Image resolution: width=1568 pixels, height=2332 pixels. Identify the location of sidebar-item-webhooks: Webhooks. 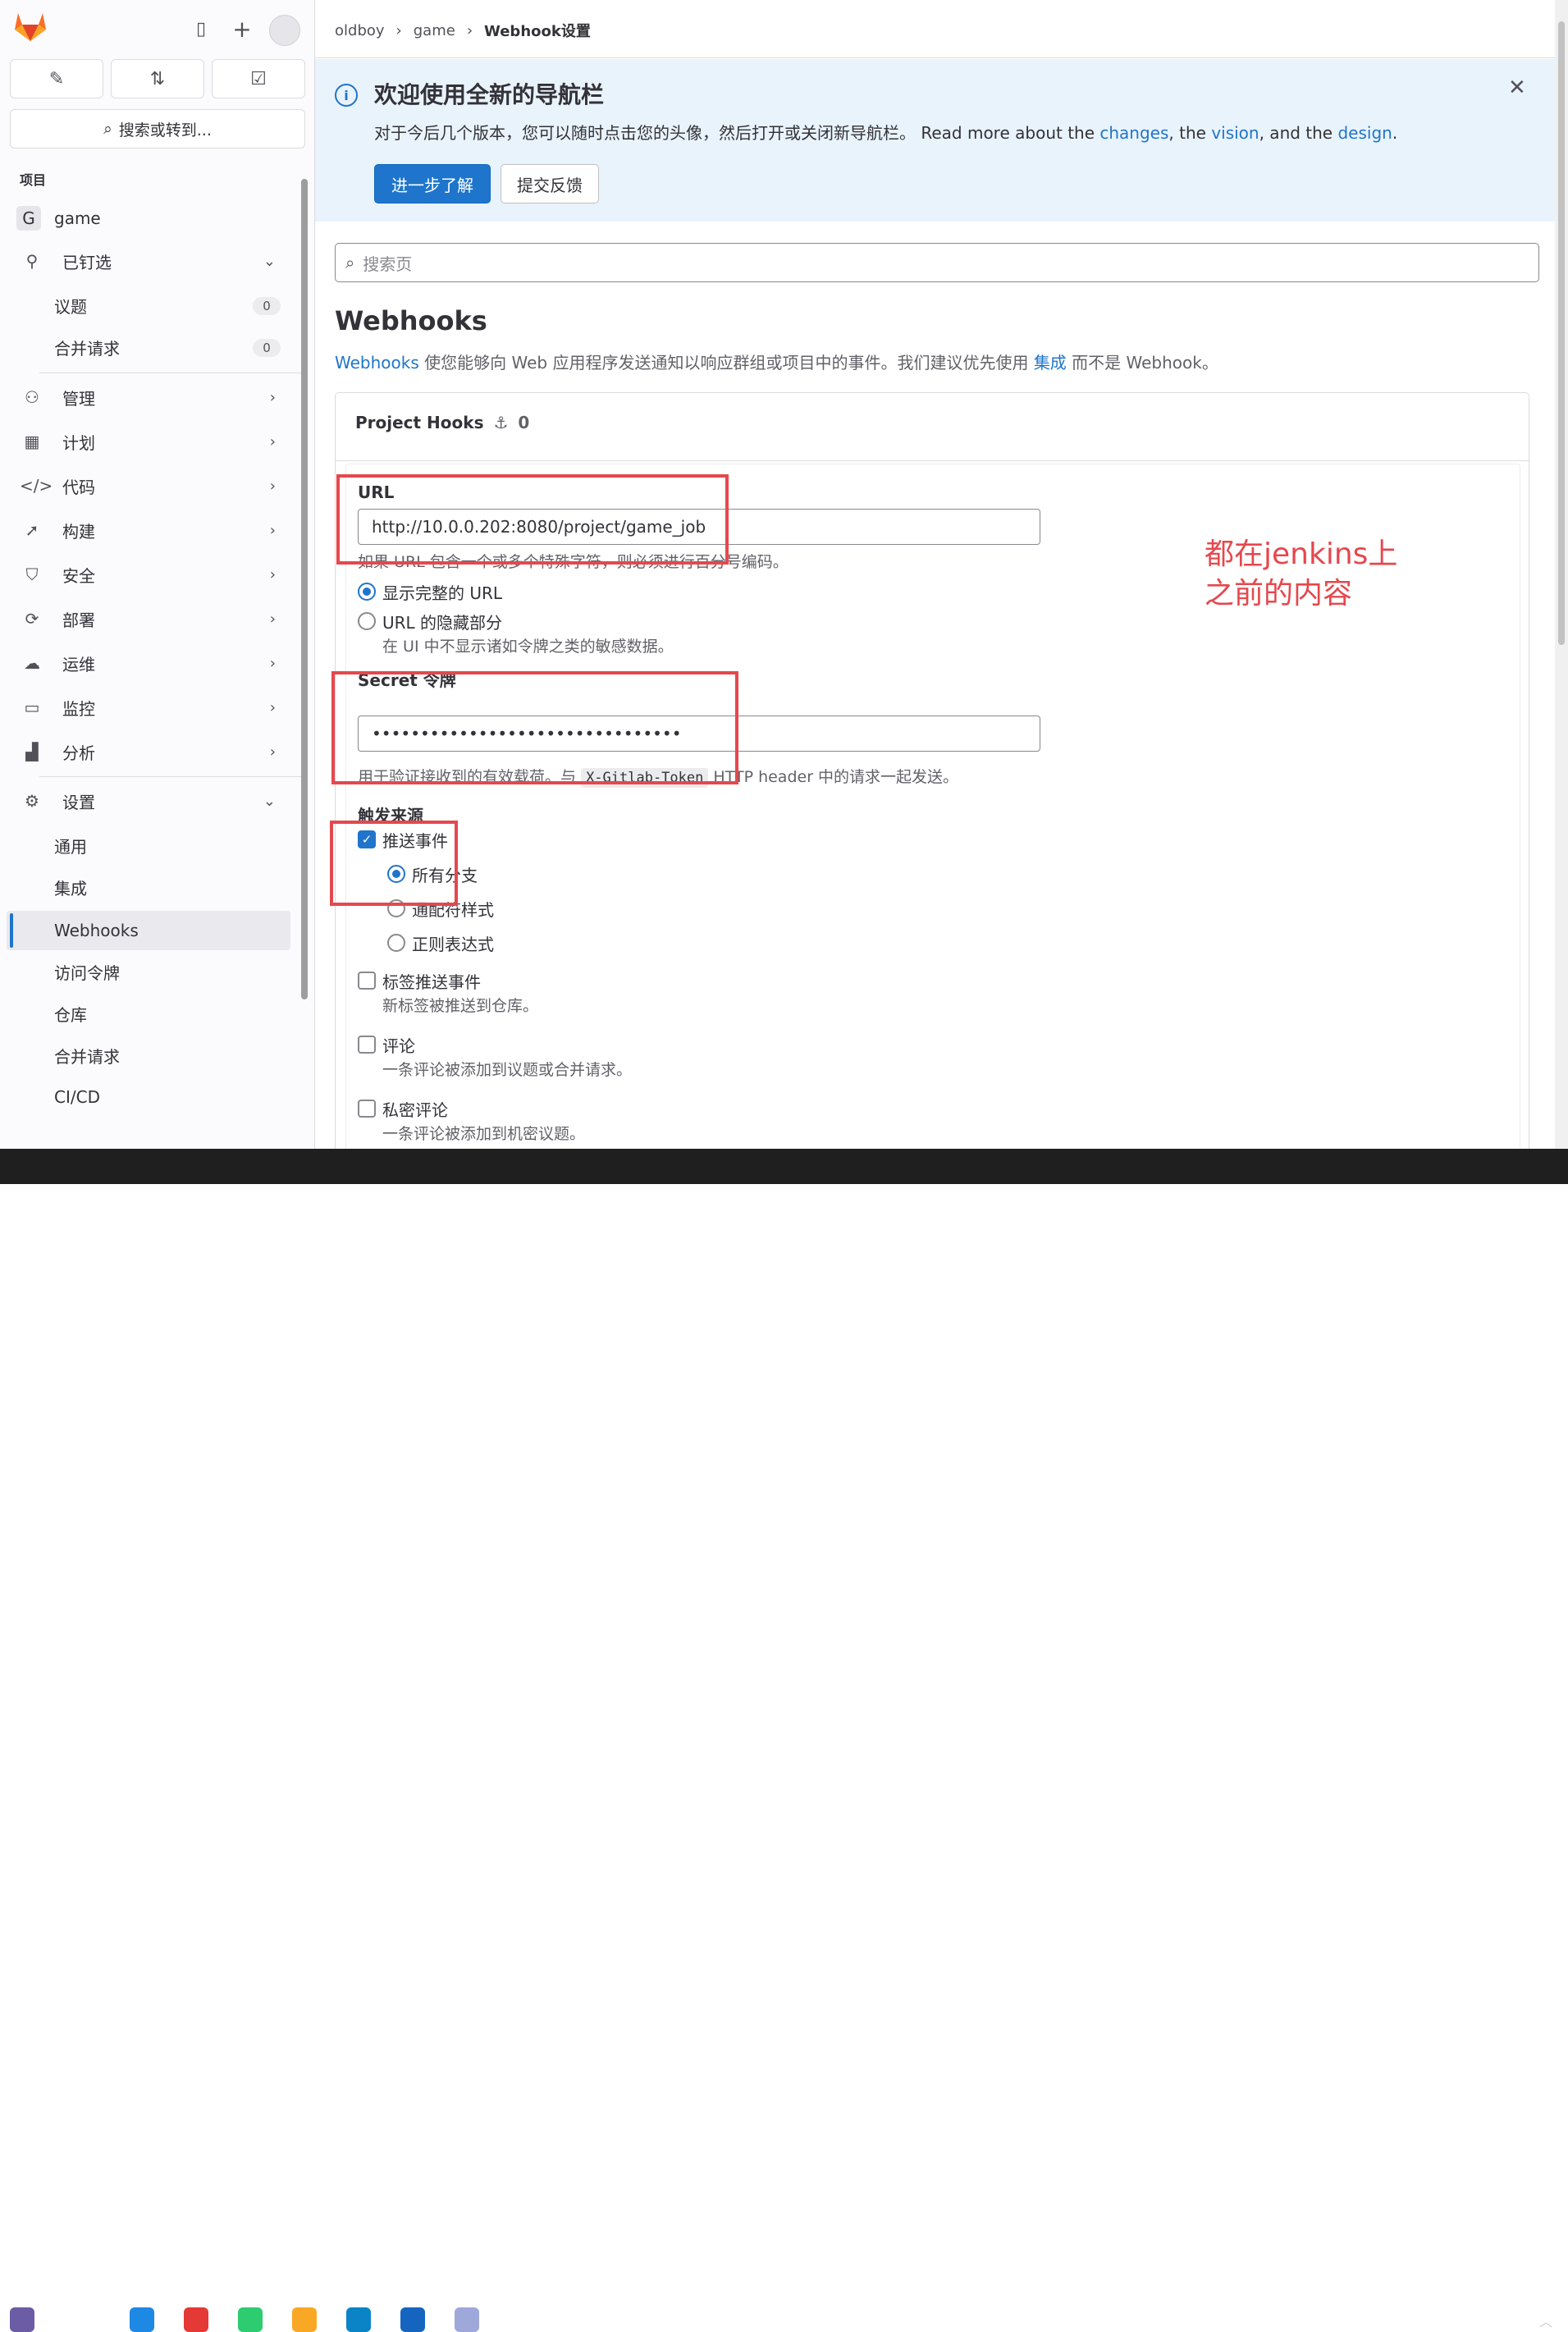
(96, 930).